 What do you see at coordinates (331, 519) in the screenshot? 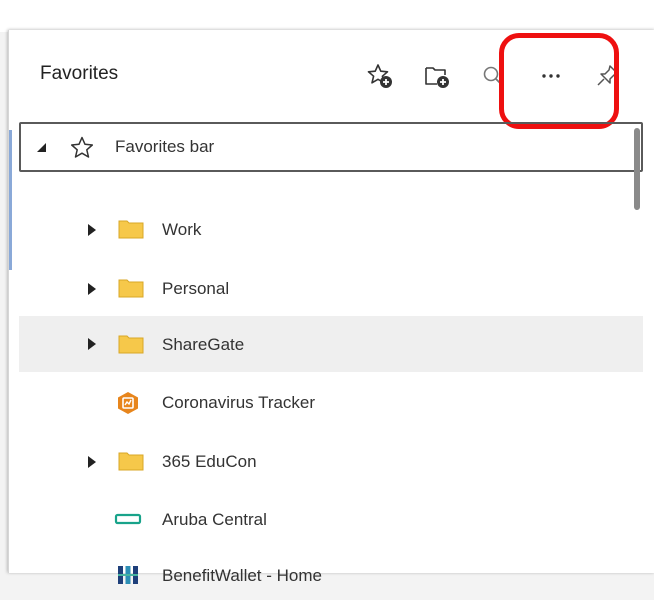
I see `tree-item-aruba-central: Aruba Central` at bounding box center [331, 519].